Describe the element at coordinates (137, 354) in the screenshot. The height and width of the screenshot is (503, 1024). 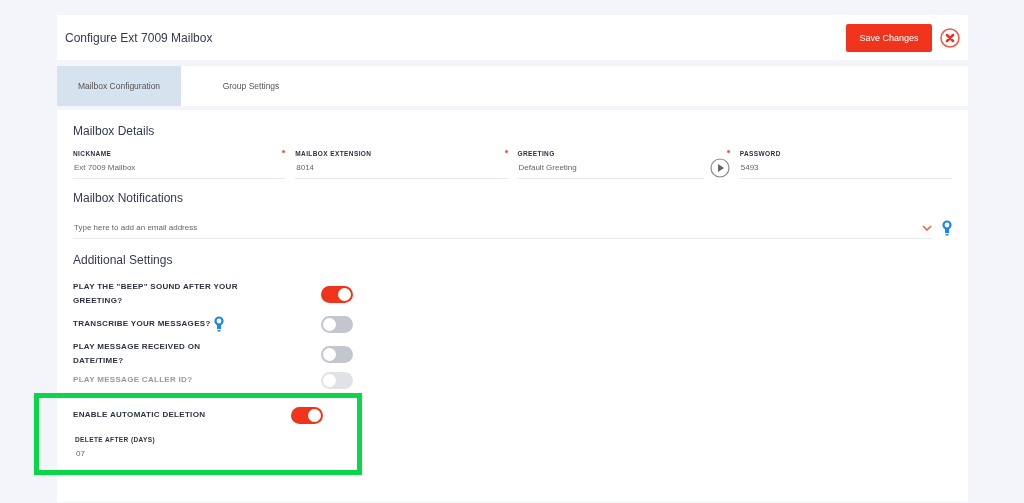
I see `setting-label: PLAY MESSAGE RECEIVED ON DATE/TIME?` at that location.